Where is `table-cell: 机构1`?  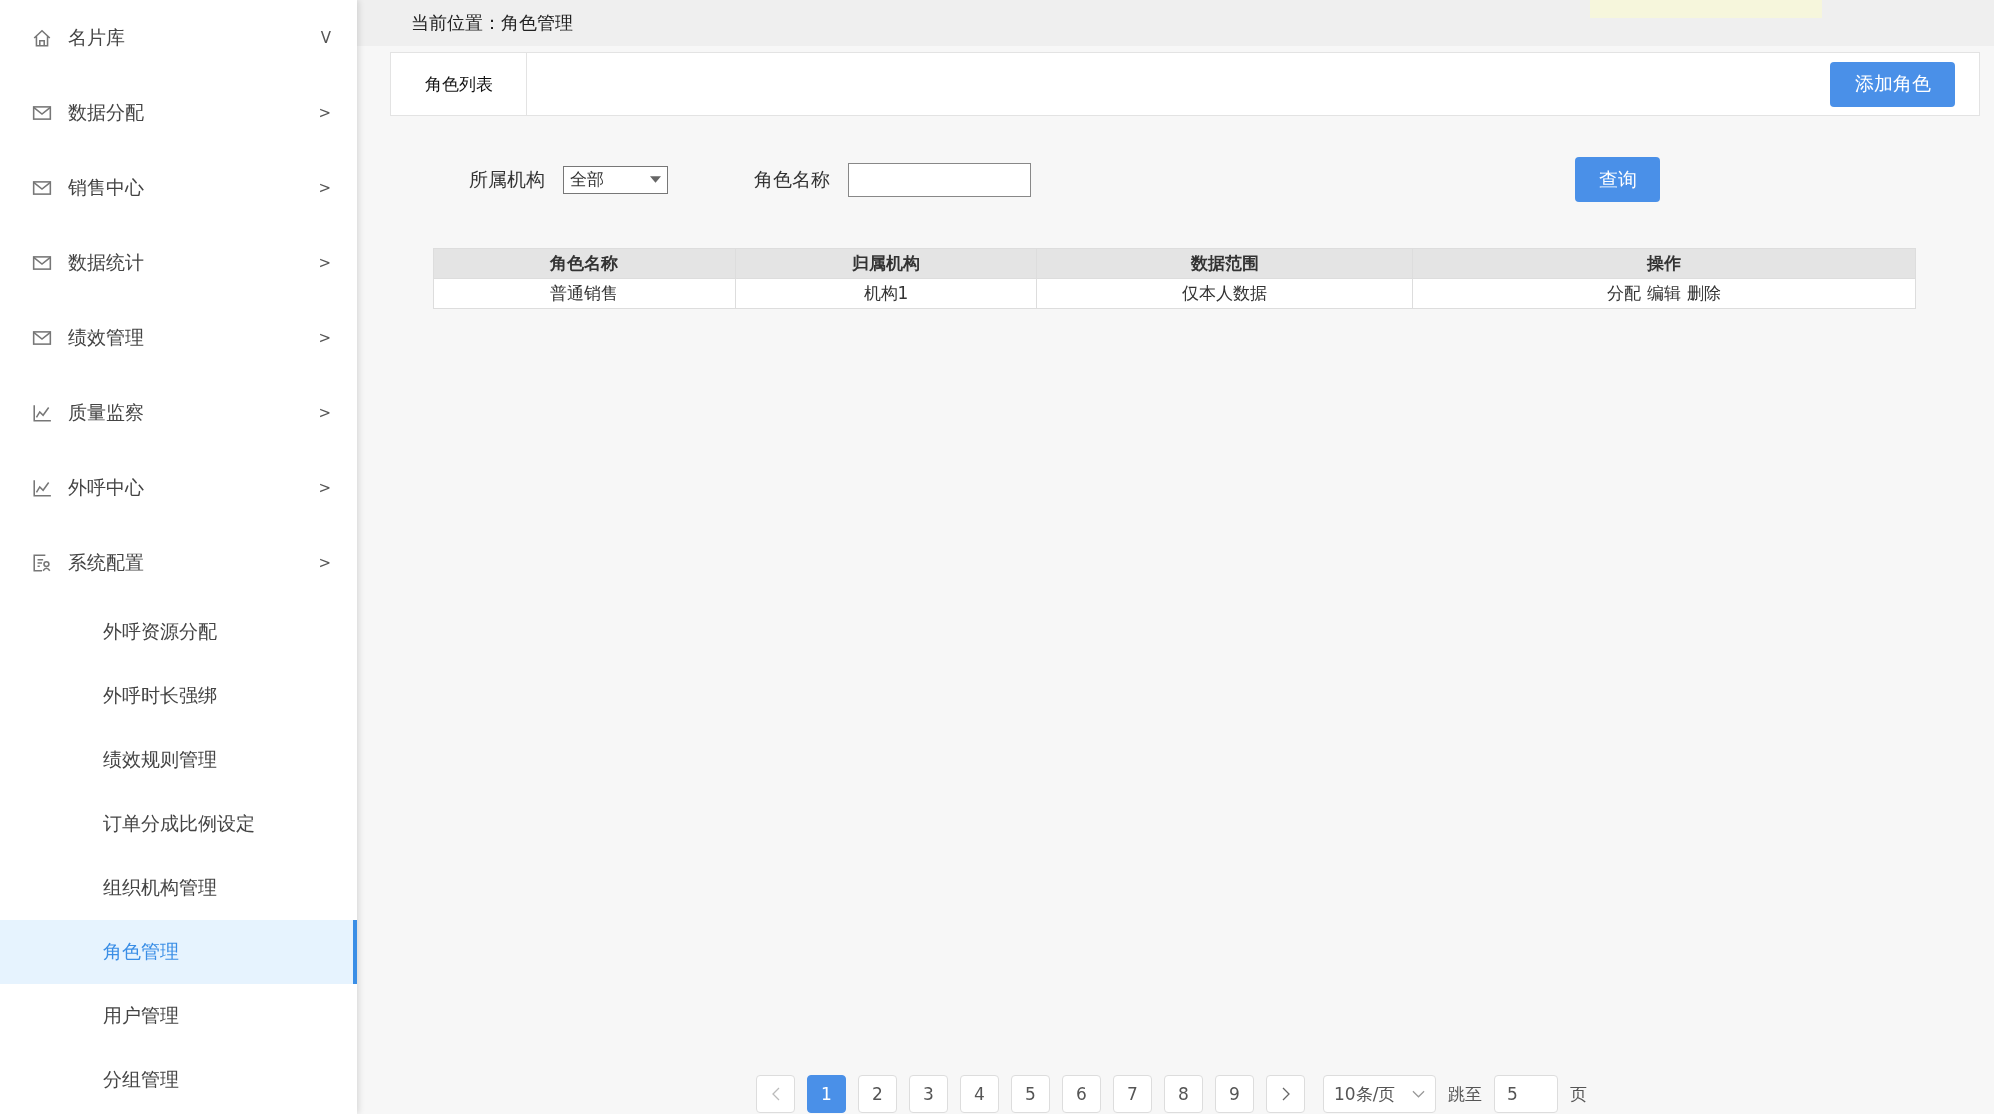 table-cell: 机构1 is located at coordinates (886, 293).